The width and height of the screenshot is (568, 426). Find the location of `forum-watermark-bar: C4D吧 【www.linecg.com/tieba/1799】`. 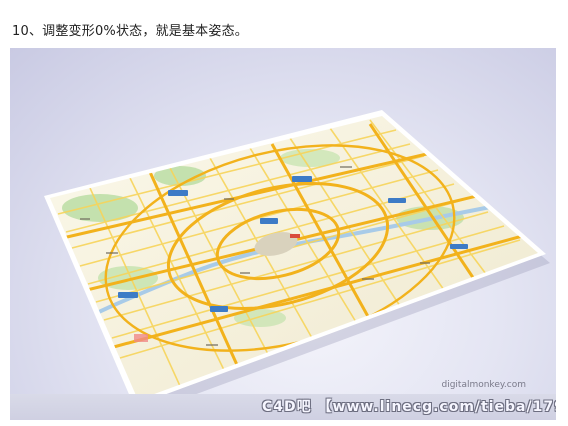

forum-watermark-bar: C4D吧 【www.linecg.com/tieba/1799】 is located at coordinates (283, 407).